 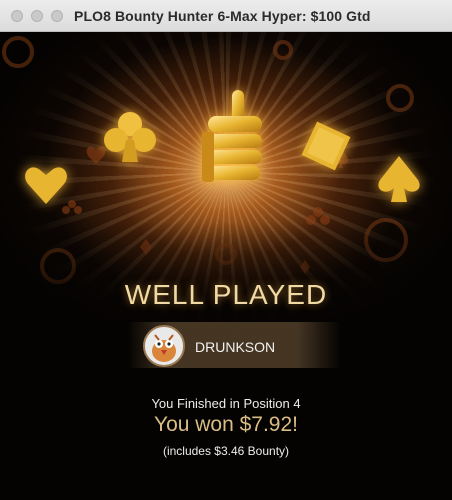 I want to click on zoom-window-button, so click(x=57, y=16).